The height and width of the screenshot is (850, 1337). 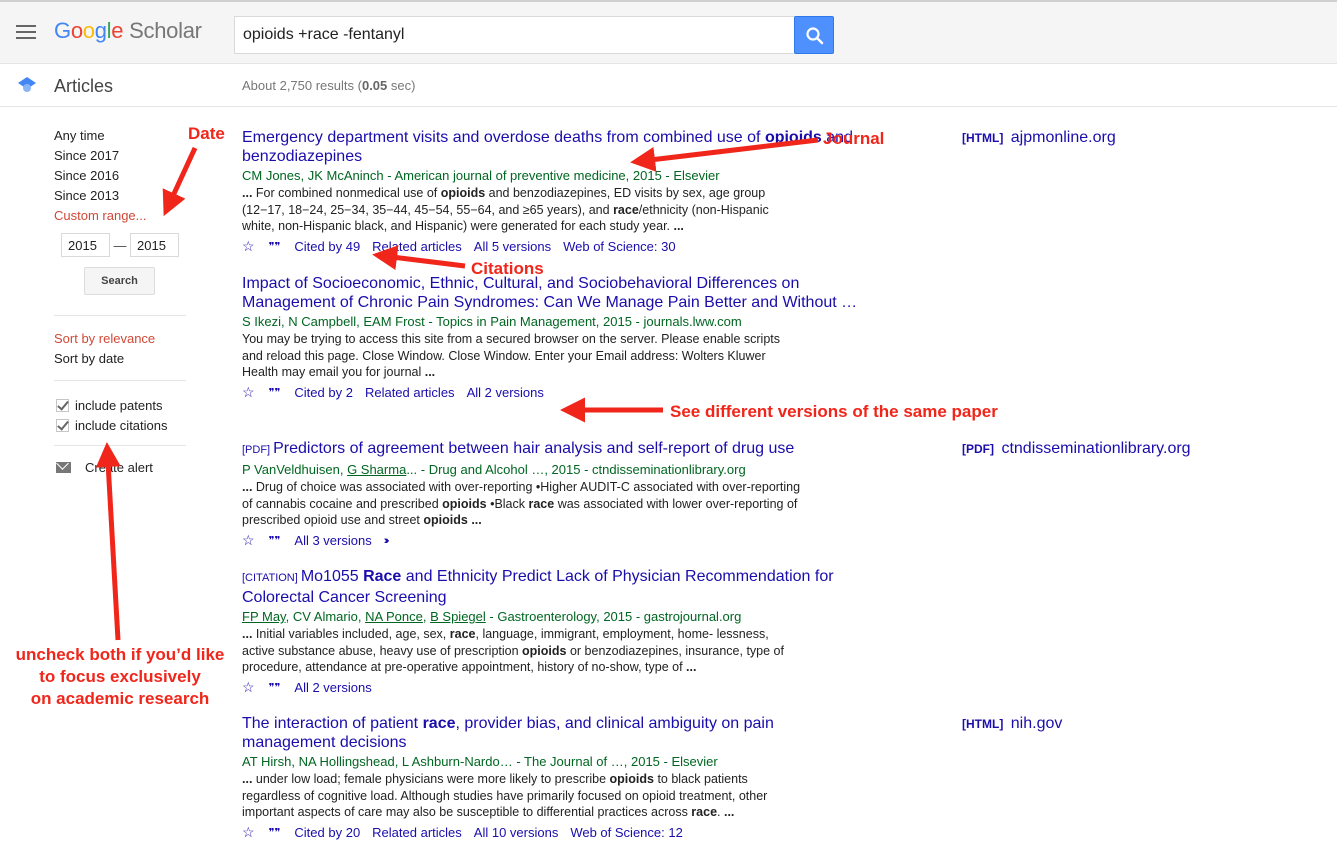 What do you see at coordinates (516, 832) in the screenshot?
I see `all-versions-link: All 10 versions` at bounding box center [516, 832].